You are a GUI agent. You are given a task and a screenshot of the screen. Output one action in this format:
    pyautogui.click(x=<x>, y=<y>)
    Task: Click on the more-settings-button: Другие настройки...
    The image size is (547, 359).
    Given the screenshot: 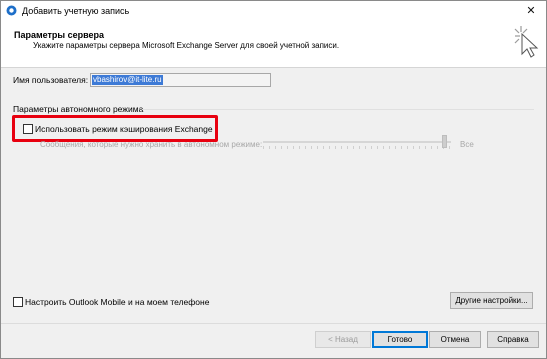 What is the action you would take?
    pyautogui.click(x=491, y=300)
    